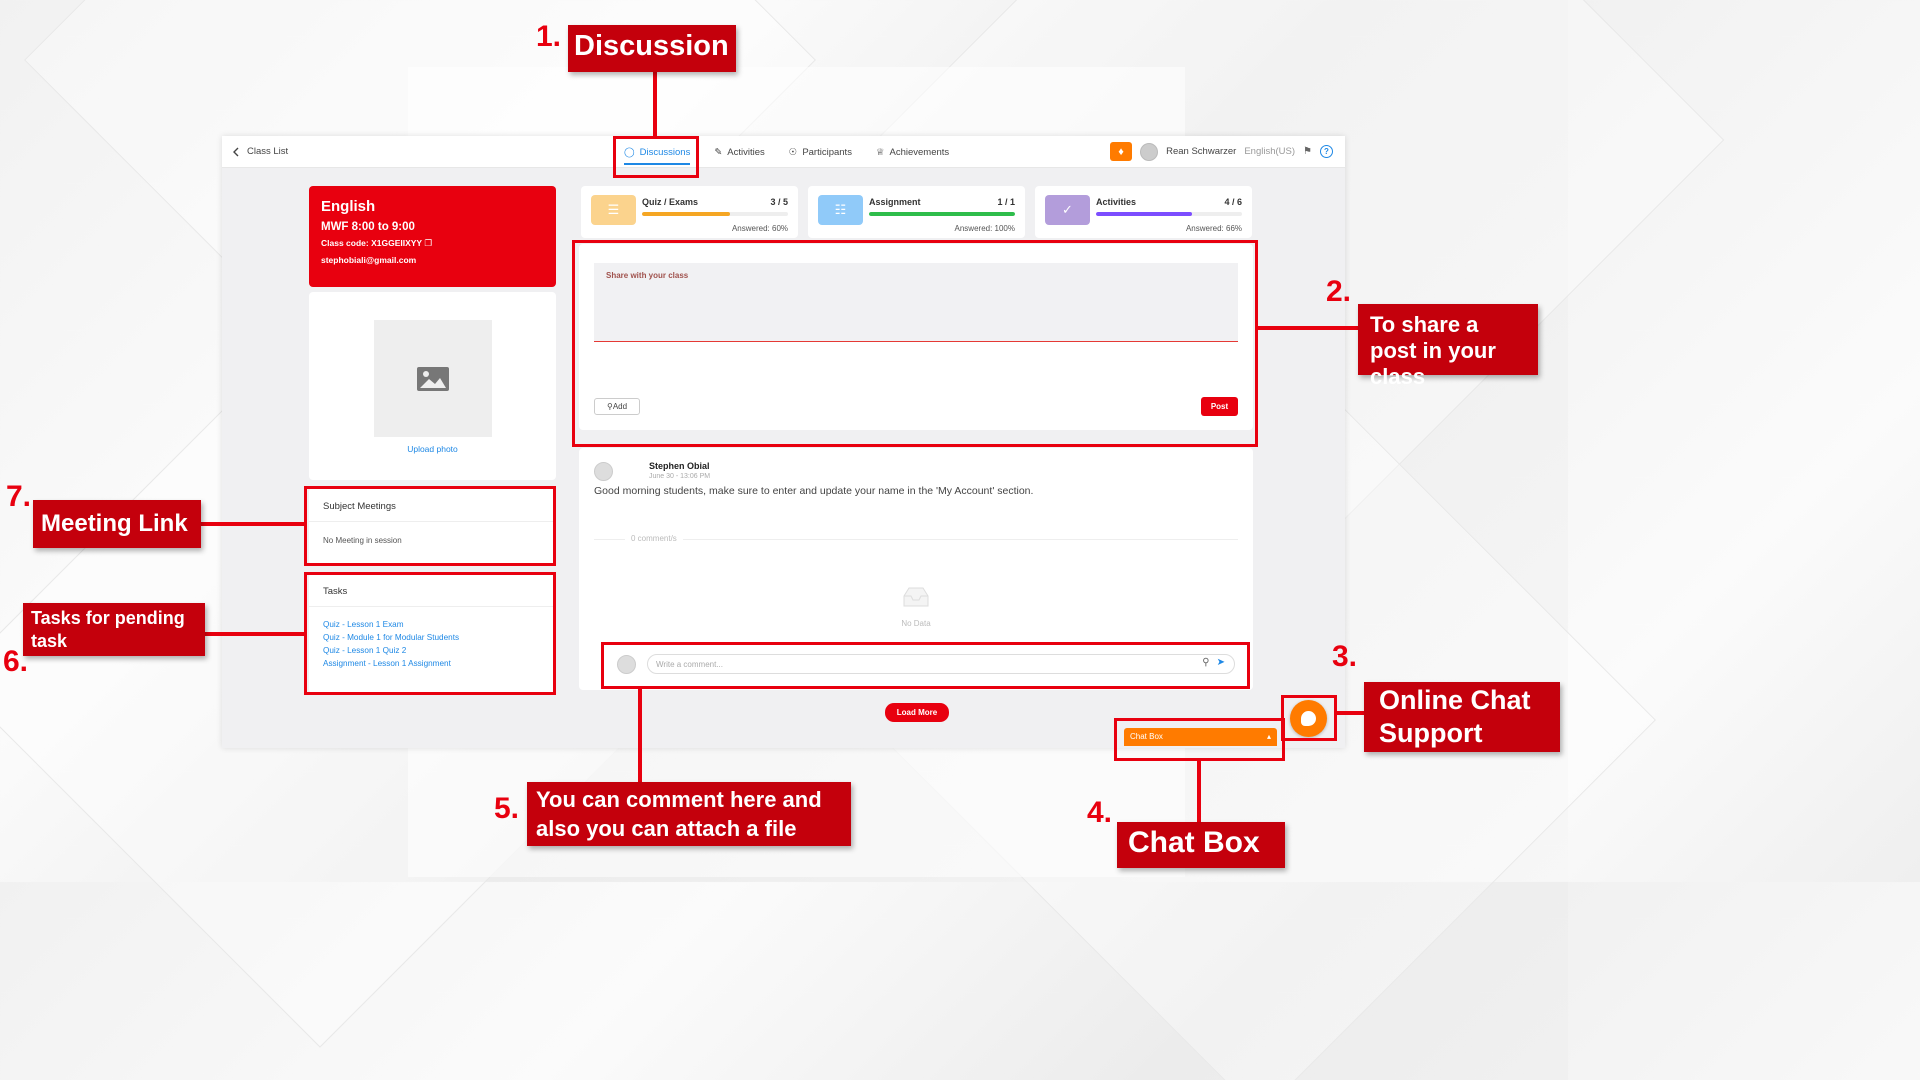 The image size is (1920, 1080). I want to click on paperclip-icon: ⚲, so click(1205, 662).